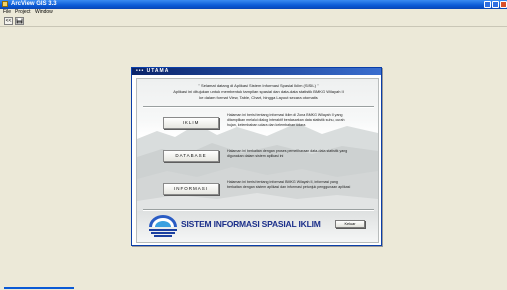  I want to click on floppy-disk-icon, so click(19, 21).